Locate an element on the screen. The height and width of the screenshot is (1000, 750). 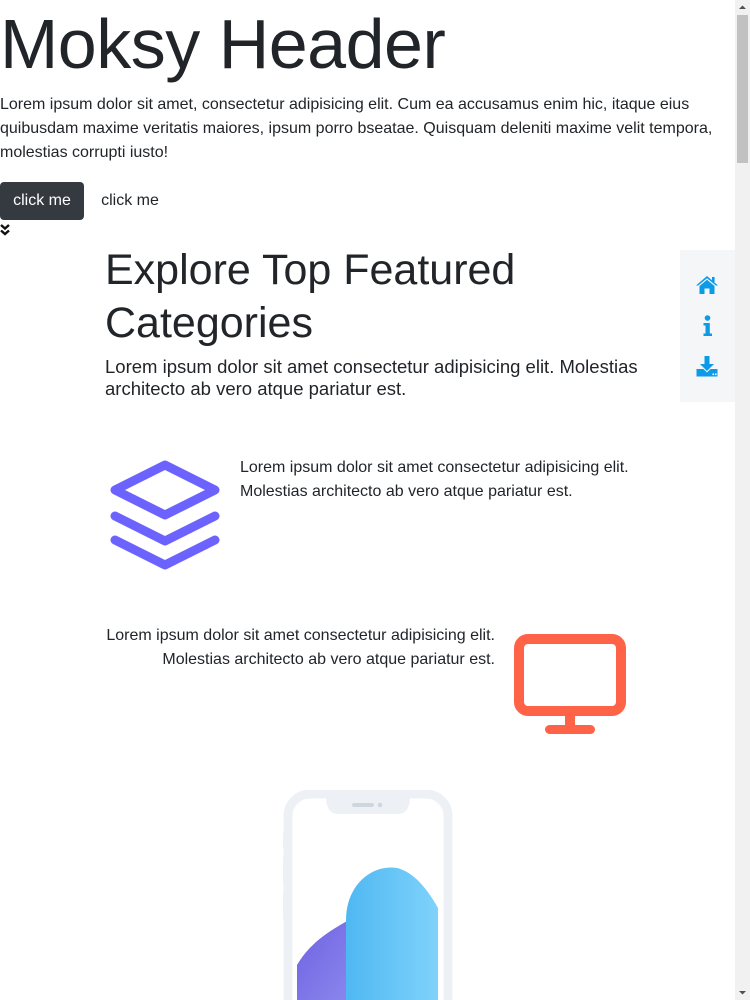
layers-icon is located at coordinates (165, 515).